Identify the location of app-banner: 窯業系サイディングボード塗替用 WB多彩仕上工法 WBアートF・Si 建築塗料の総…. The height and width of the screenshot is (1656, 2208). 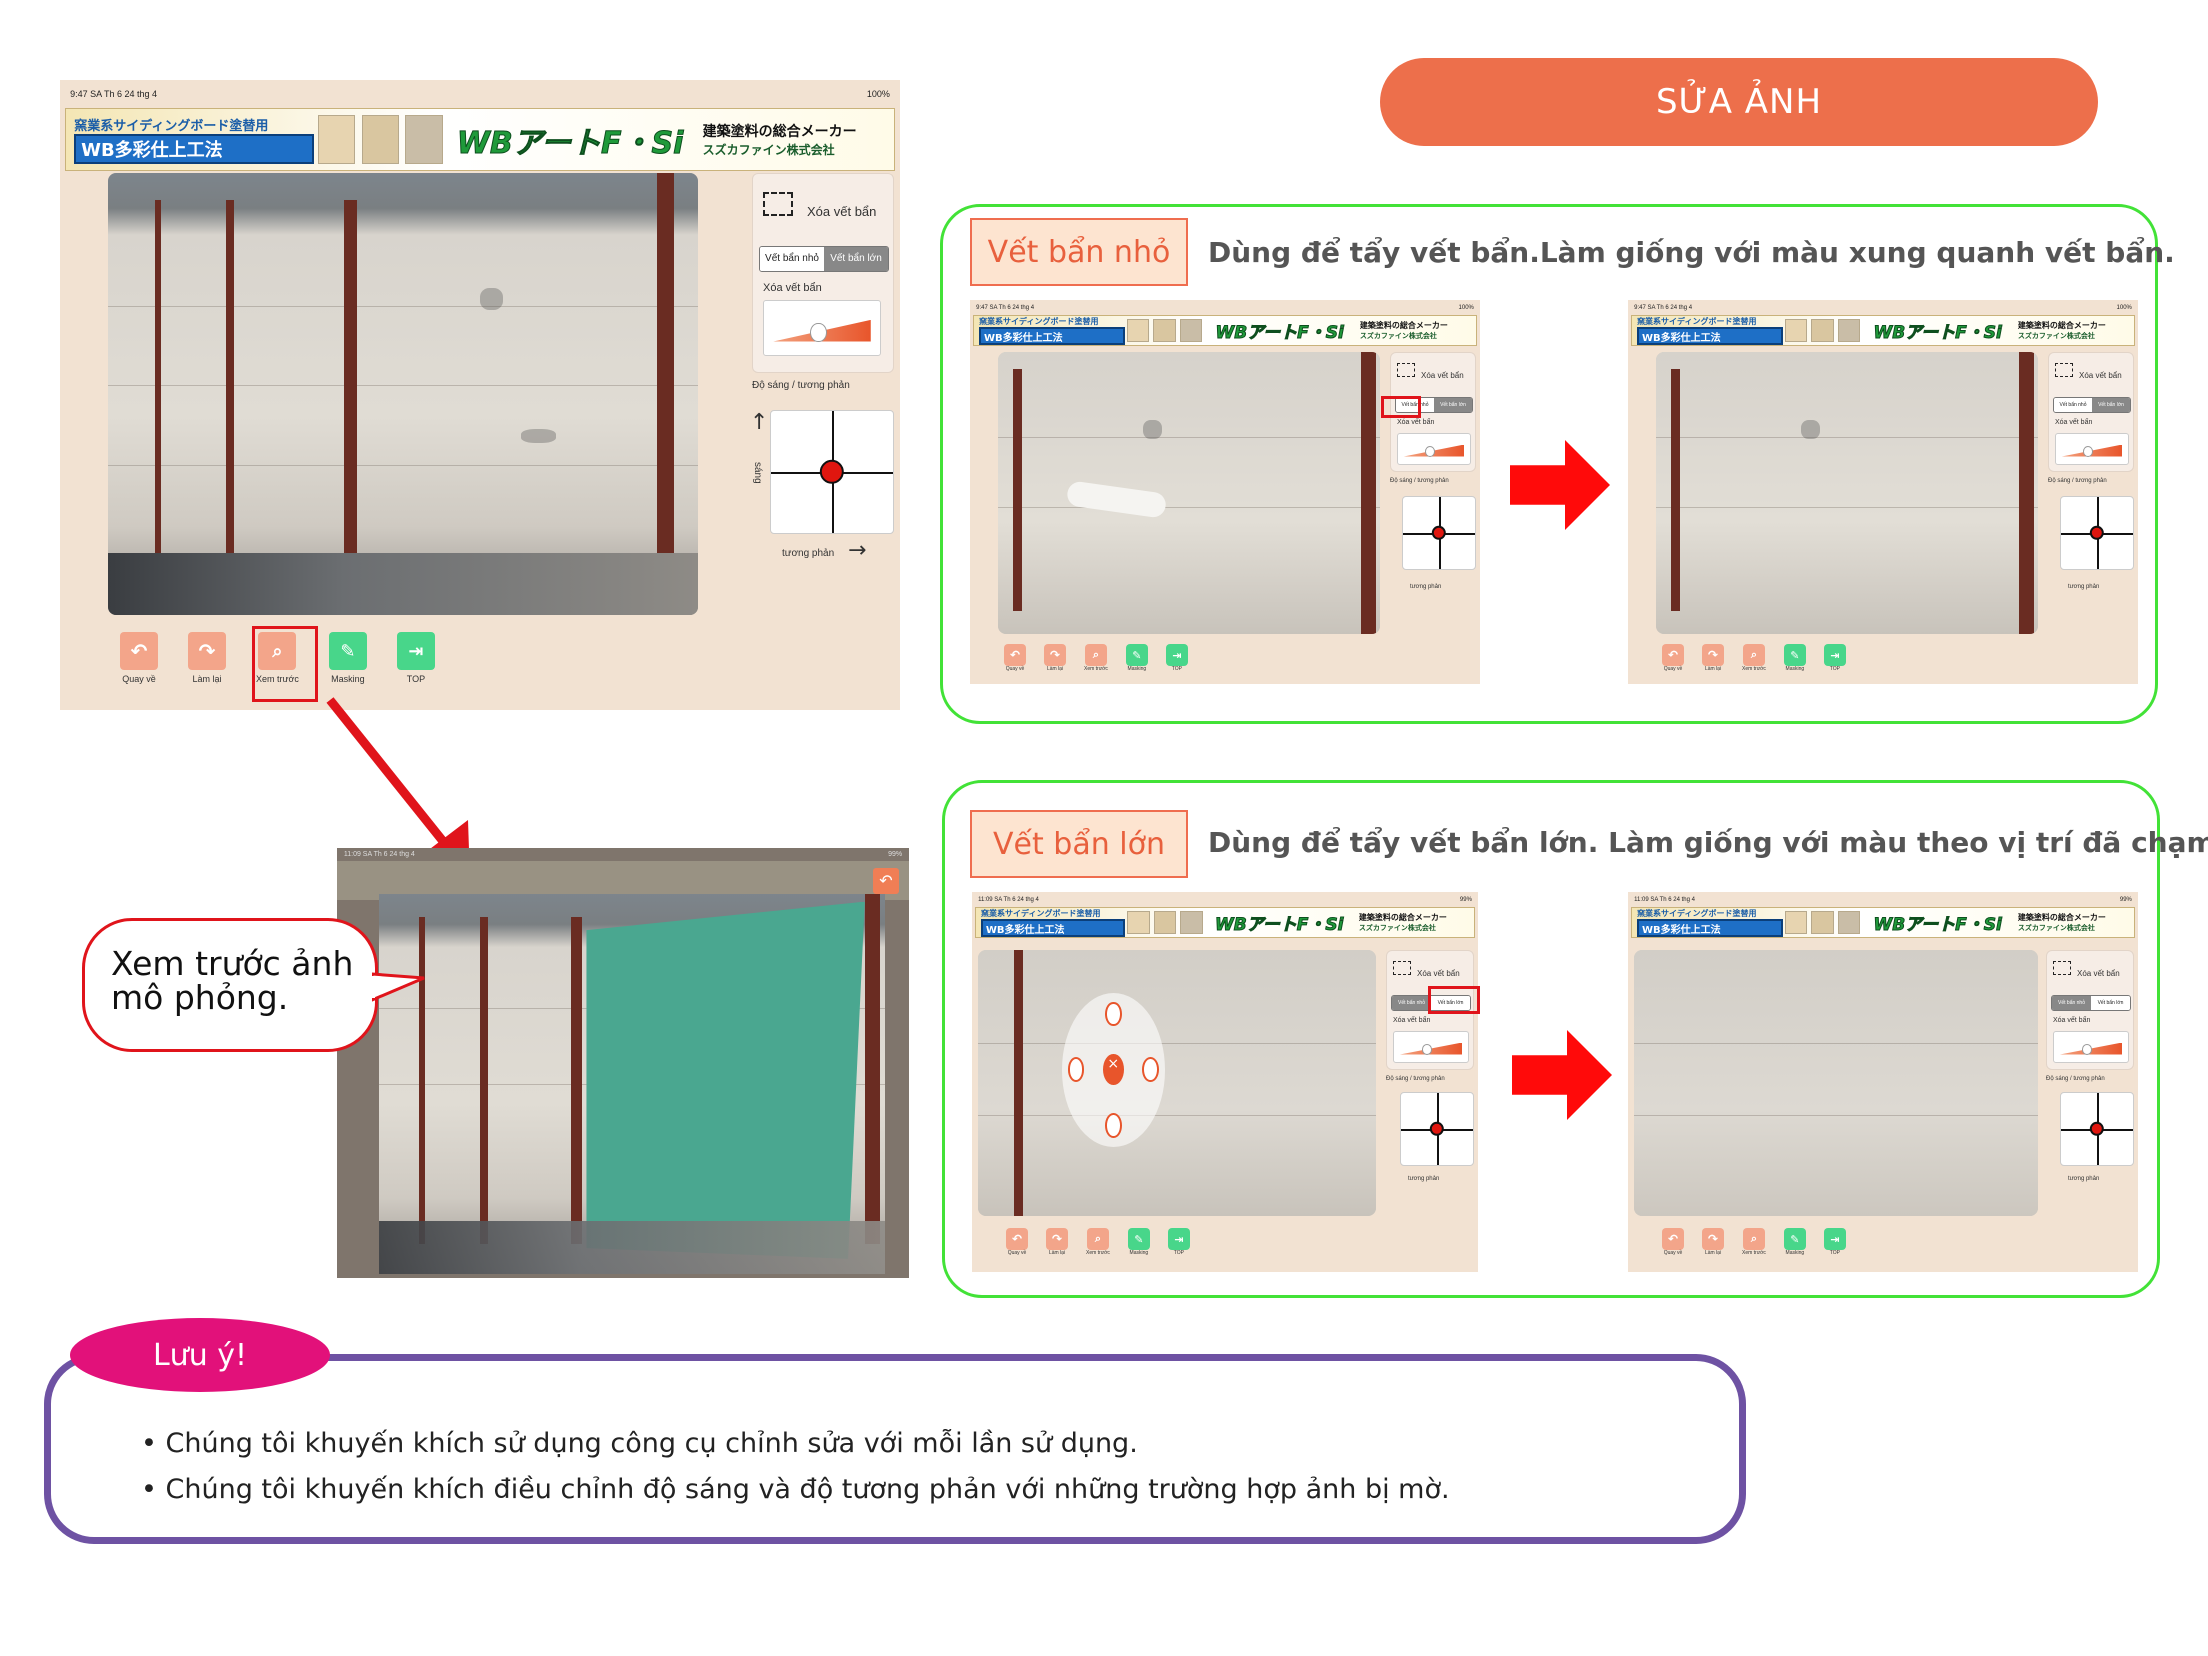
(1225, 331).